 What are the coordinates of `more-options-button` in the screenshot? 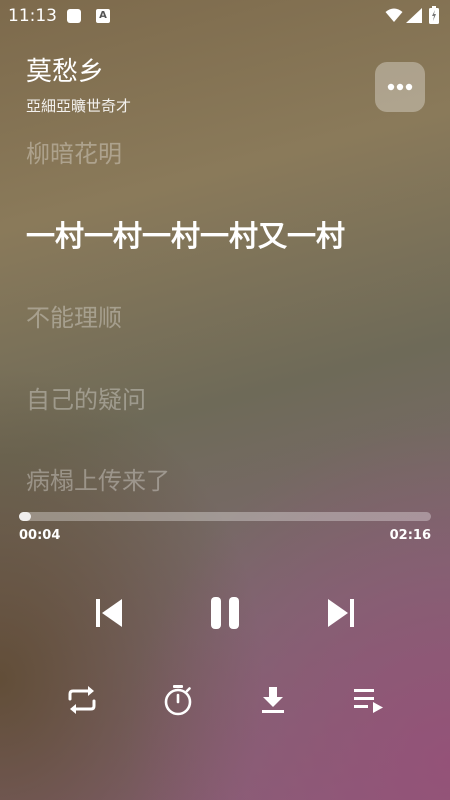 It's located at (400, 87).